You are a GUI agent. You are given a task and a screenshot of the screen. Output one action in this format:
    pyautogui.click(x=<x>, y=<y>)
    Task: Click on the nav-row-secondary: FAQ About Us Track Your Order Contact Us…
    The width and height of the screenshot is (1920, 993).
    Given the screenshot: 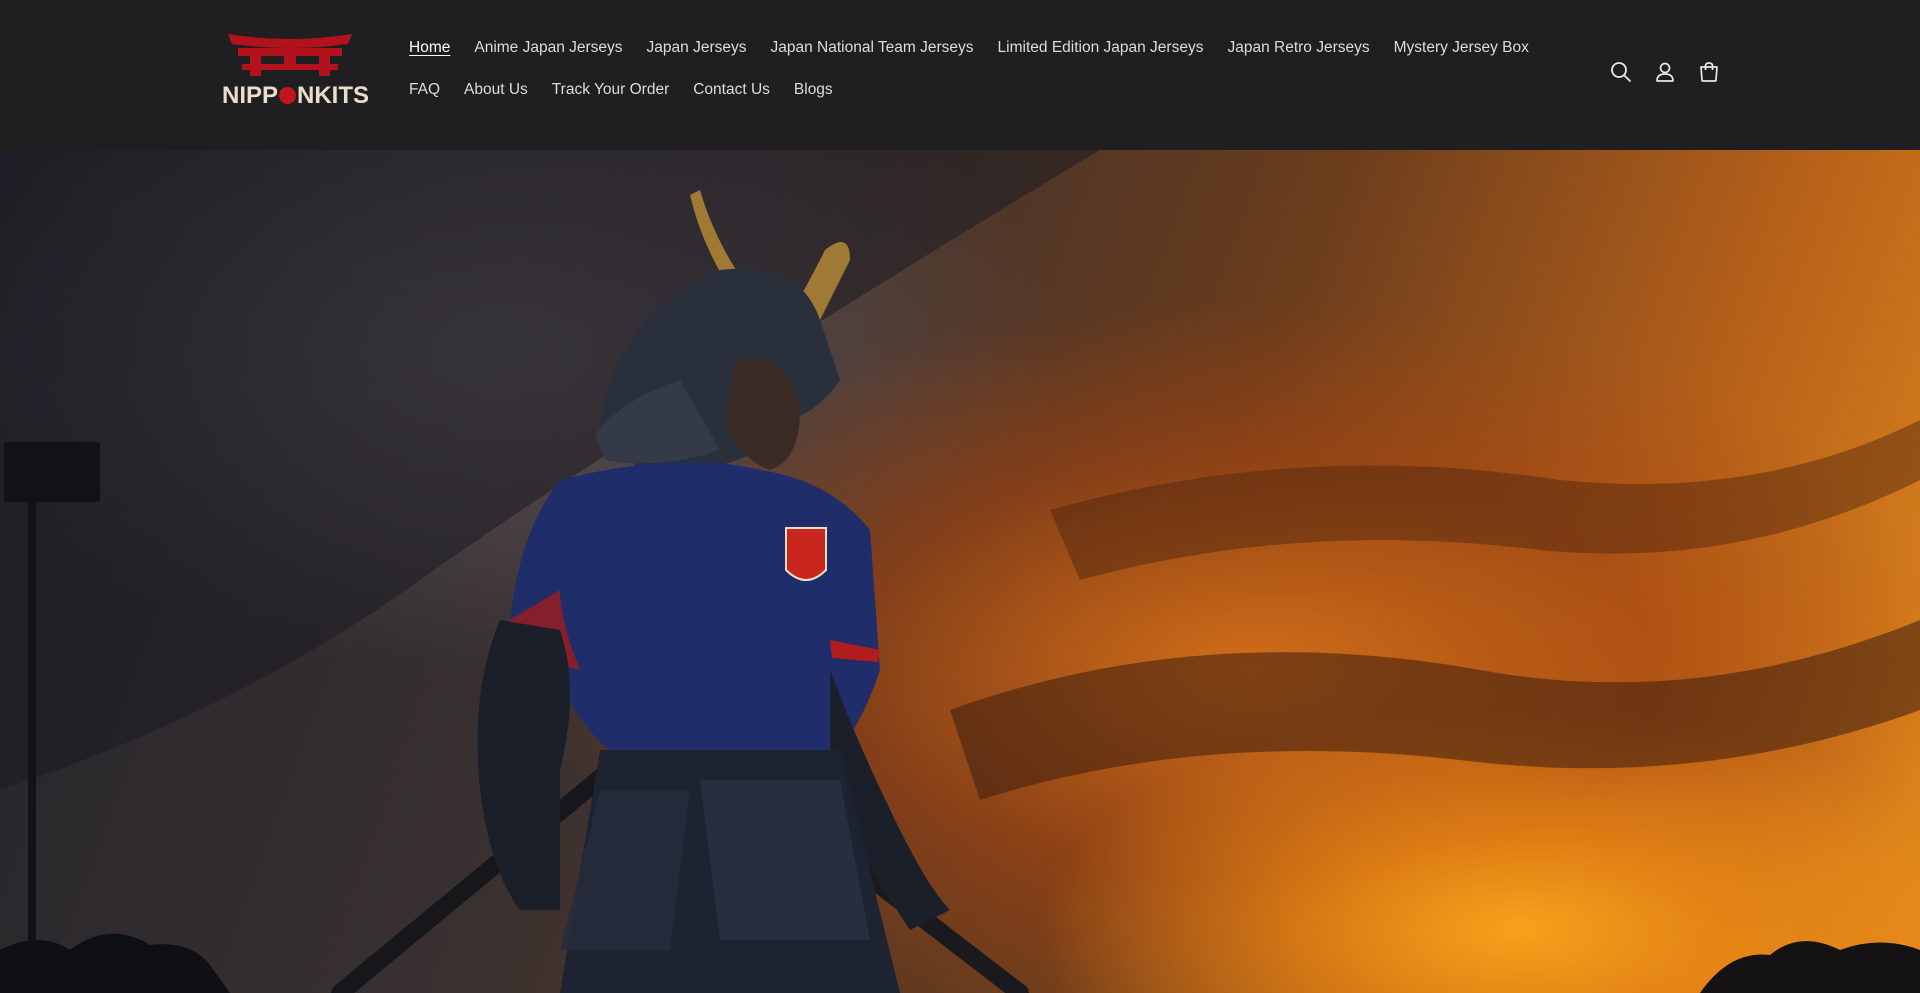 What is the action you would take?
    pyautogui.click(x=984, y=90)
    